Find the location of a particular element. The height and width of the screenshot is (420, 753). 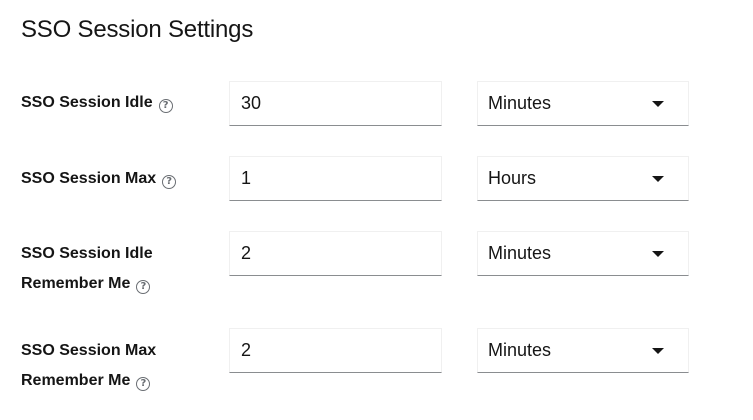

sso-session-max-unit-value: Hours is located at coordinates (512, 178).